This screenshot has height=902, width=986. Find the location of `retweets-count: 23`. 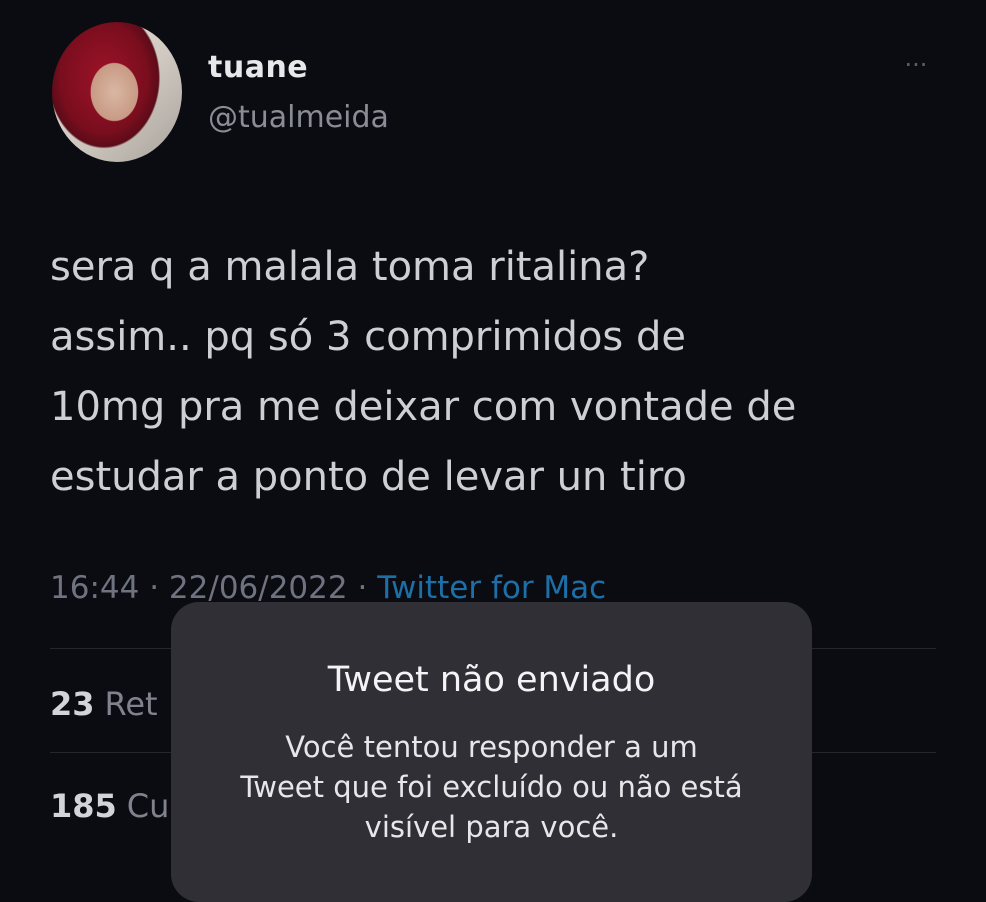

retweets-count: 23 is located at coordinates (72, 704).